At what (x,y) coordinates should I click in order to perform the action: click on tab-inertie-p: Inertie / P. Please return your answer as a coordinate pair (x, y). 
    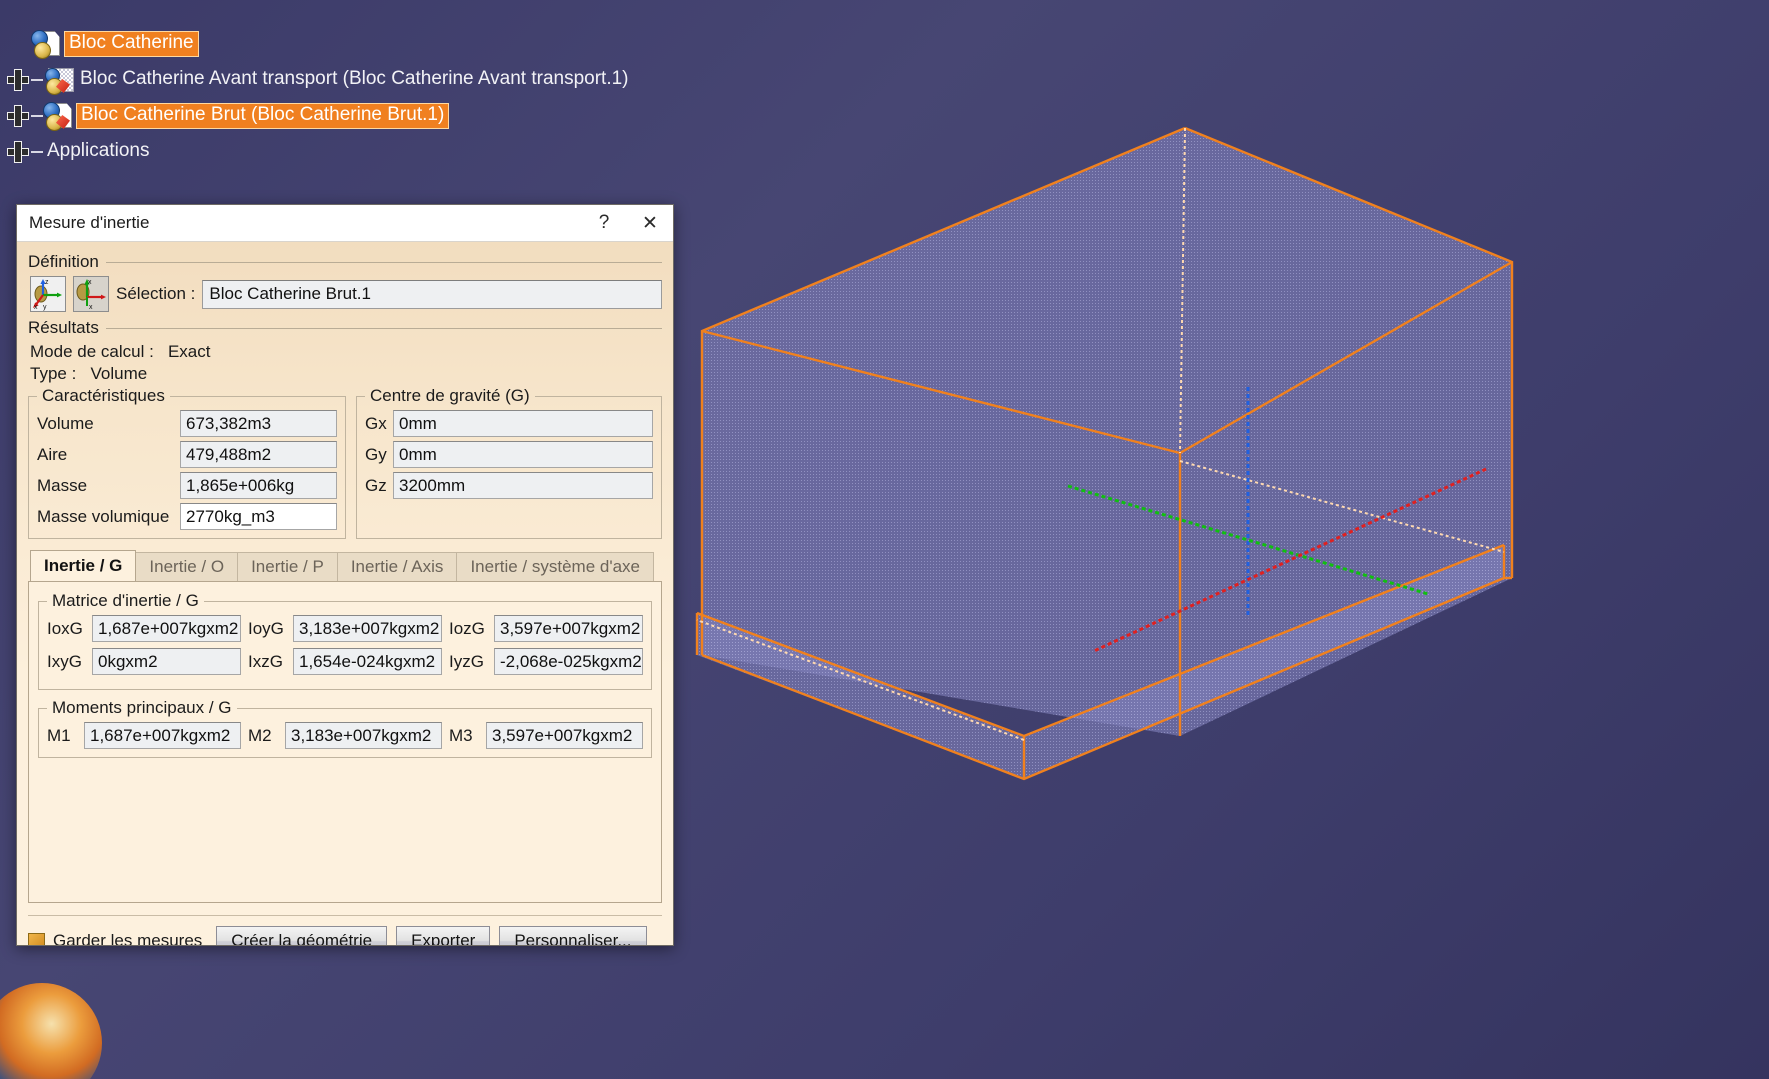
    Looking at the image, I should click on (287, 566).